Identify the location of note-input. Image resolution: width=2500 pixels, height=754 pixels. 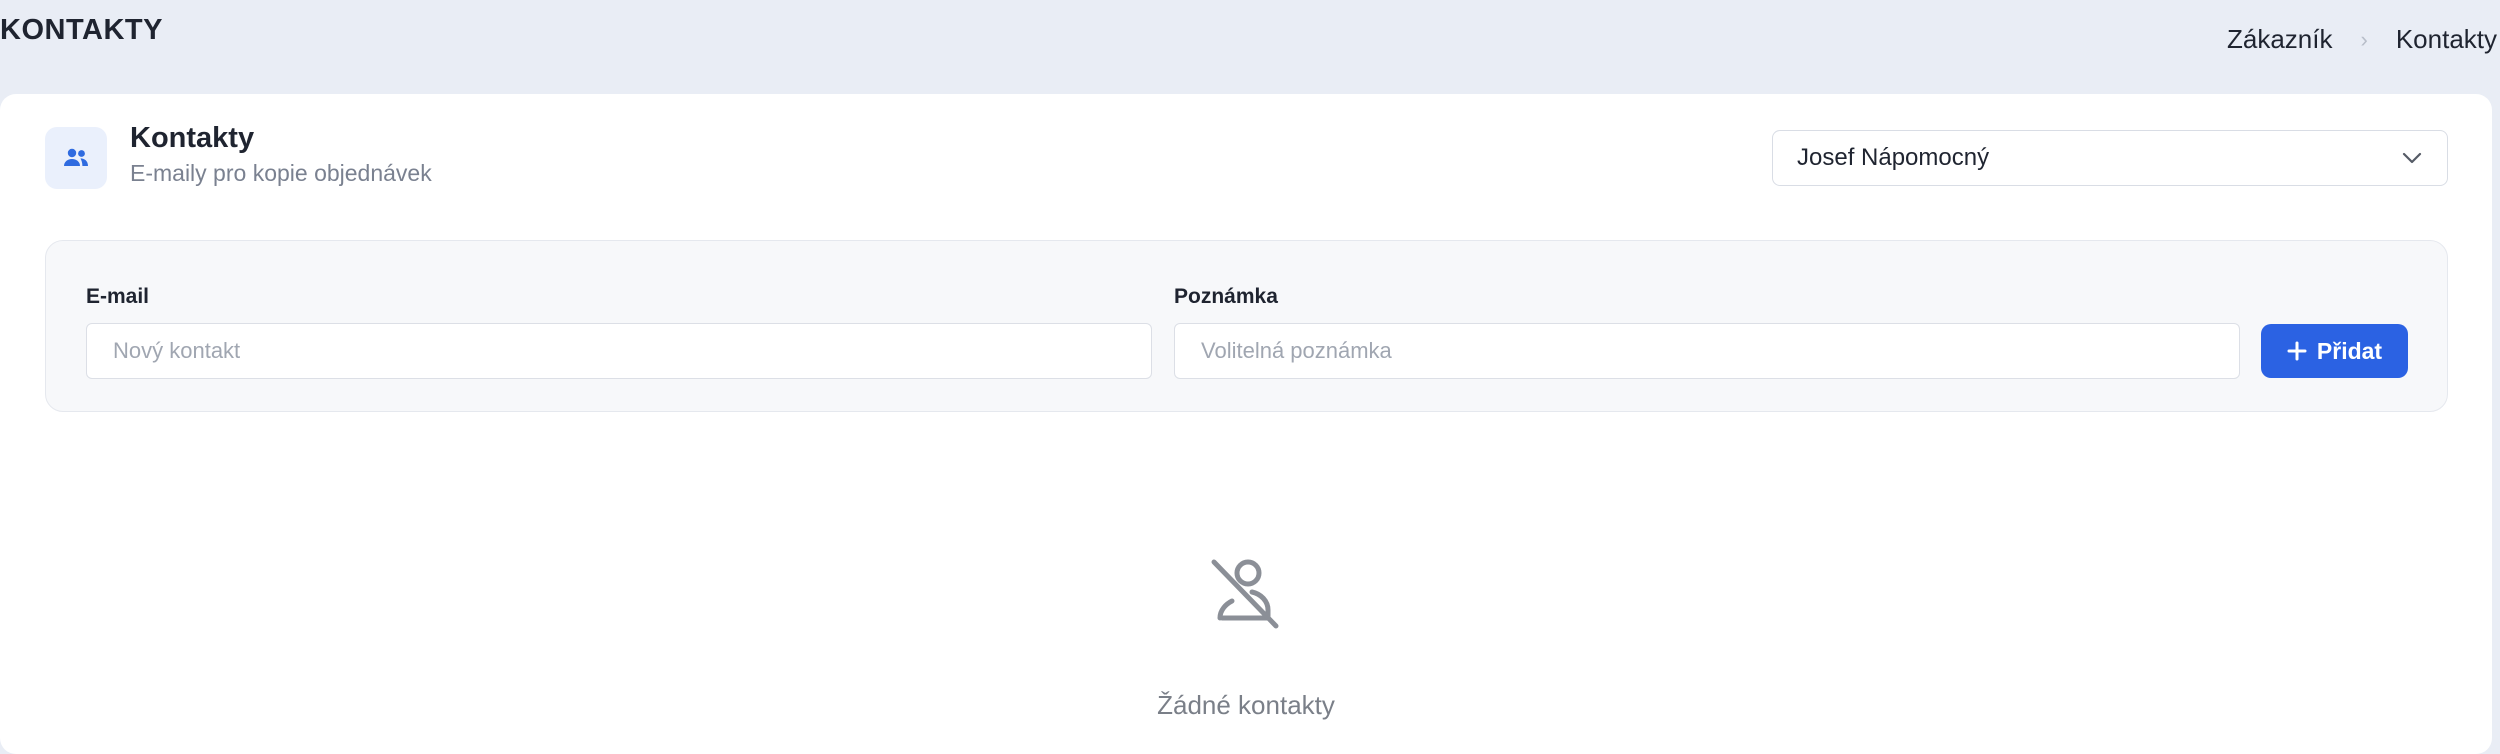
(1707, 351).